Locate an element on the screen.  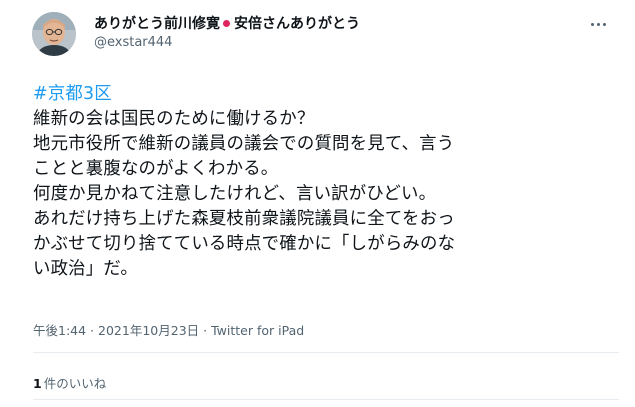
tweet-line: 維新の会は国民のために働けるか？ is located at coordinates (174, 119).